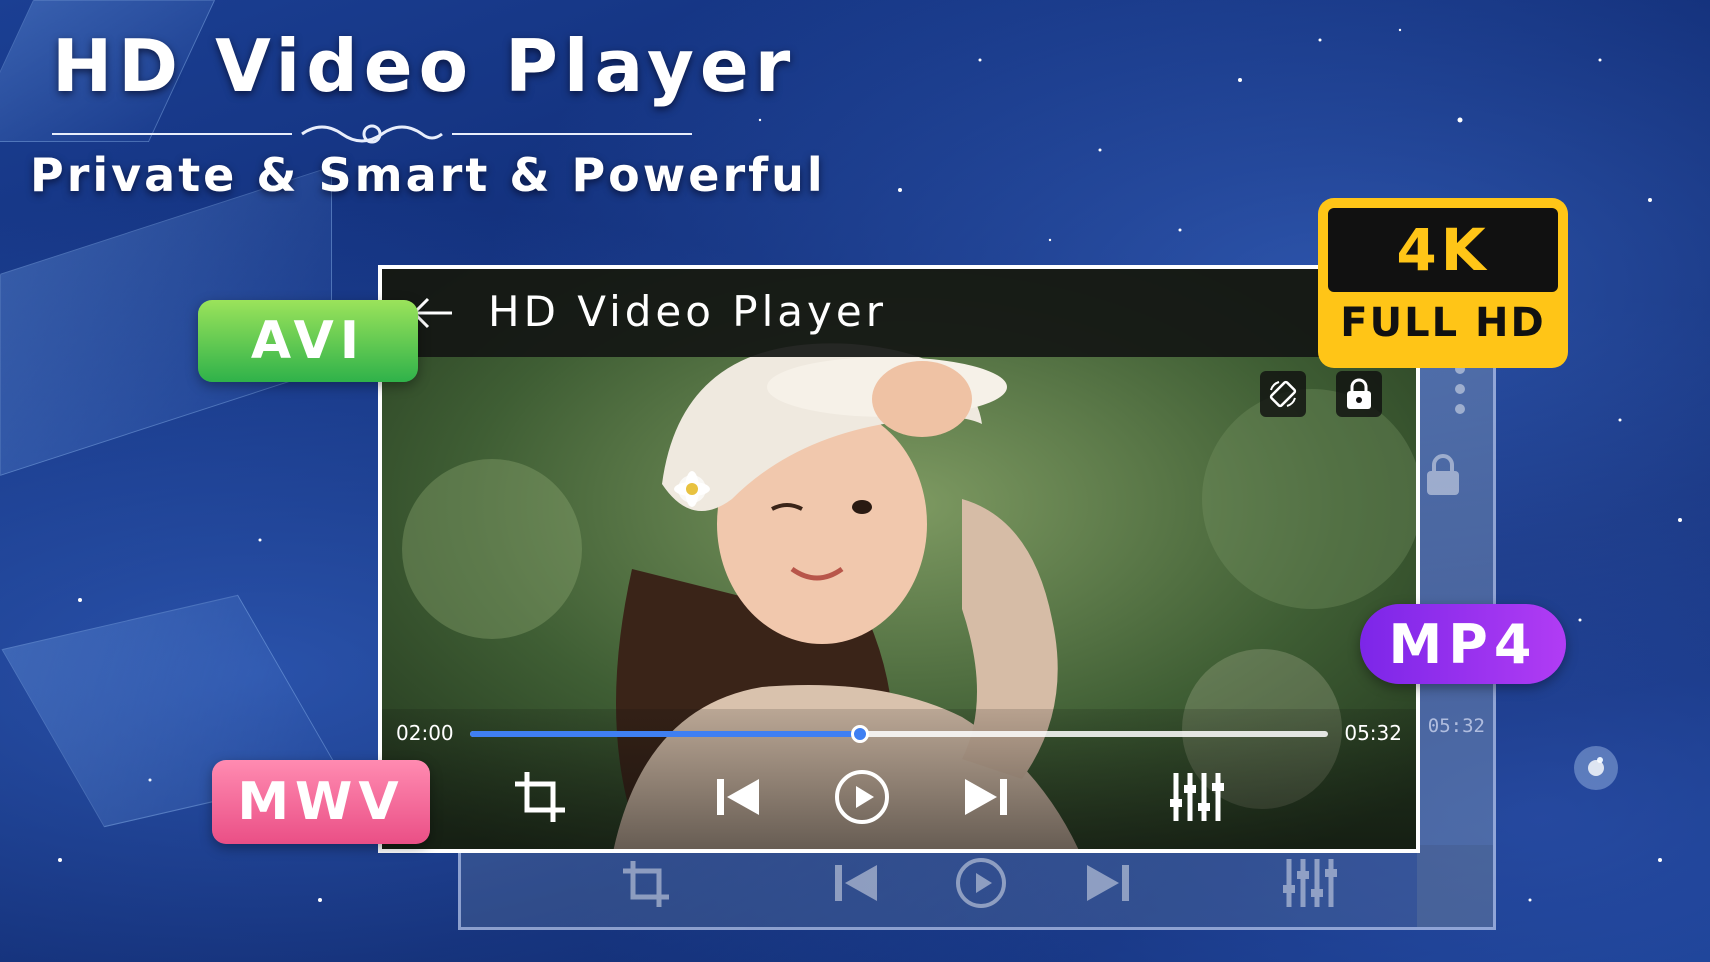 This screenshot has height=962, width=1710. I want to click on mp4-format-badge: MP4, so click(1463, 644).